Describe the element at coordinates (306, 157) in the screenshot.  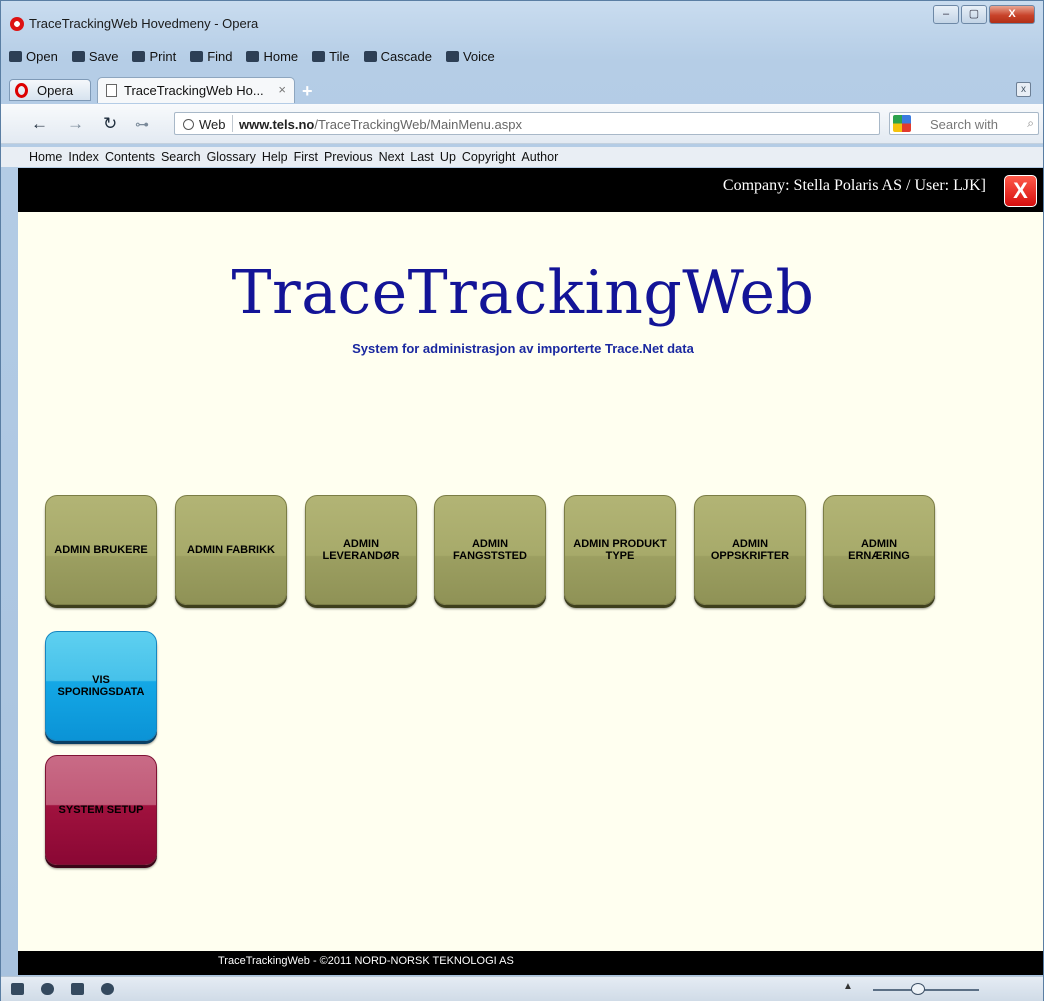
I see `nav-first: First` at that location.